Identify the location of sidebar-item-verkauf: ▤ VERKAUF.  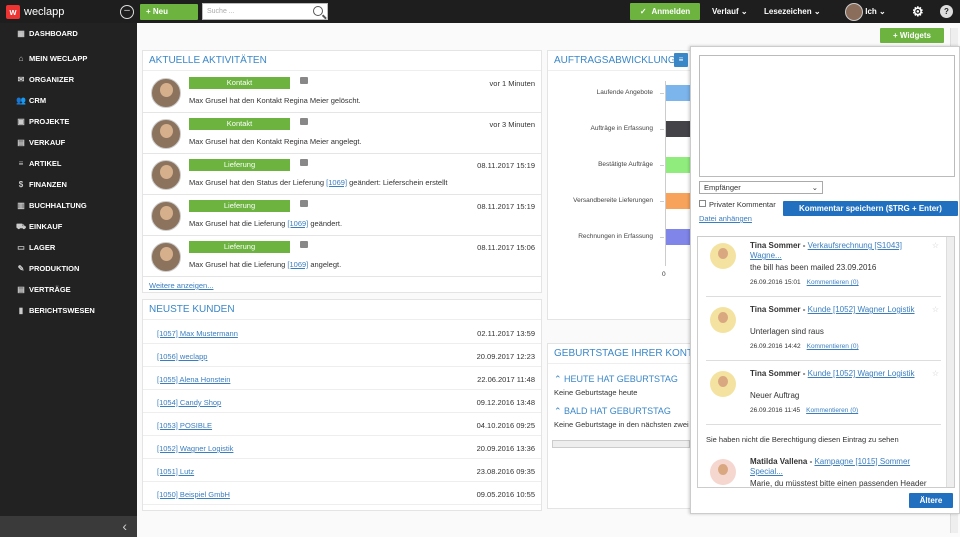
(68, 142).